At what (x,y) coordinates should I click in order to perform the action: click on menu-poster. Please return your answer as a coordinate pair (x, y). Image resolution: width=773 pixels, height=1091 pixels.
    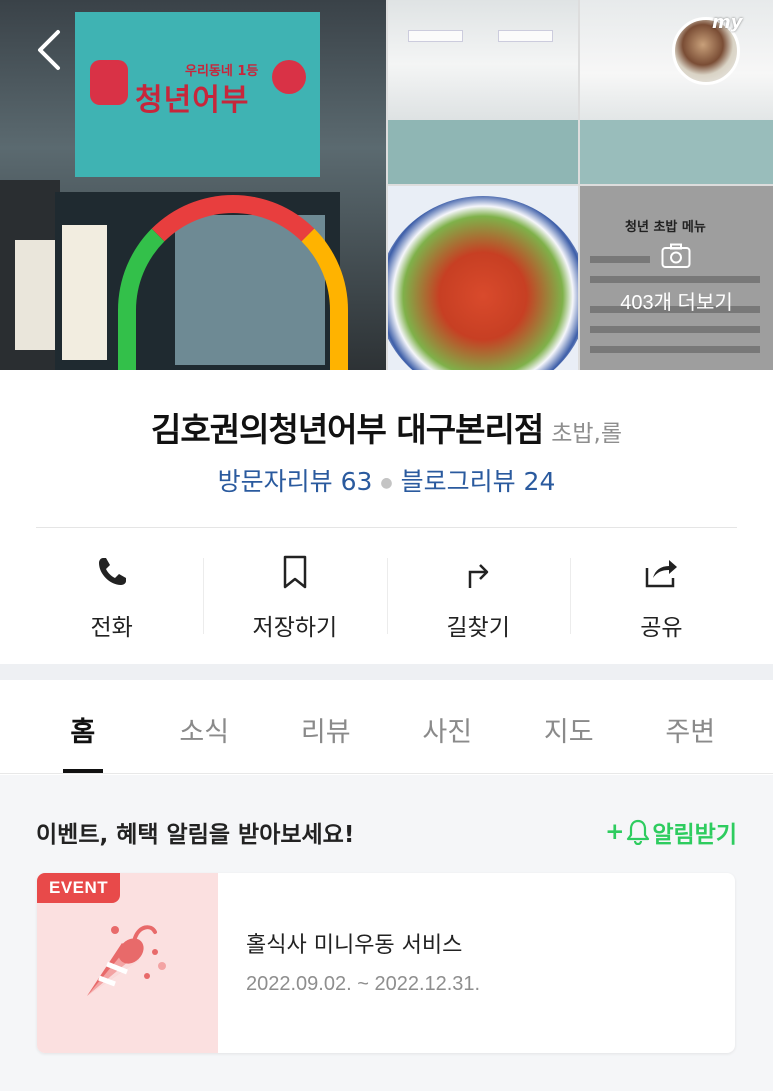
    Looking at the image, I should click on (84, 292).